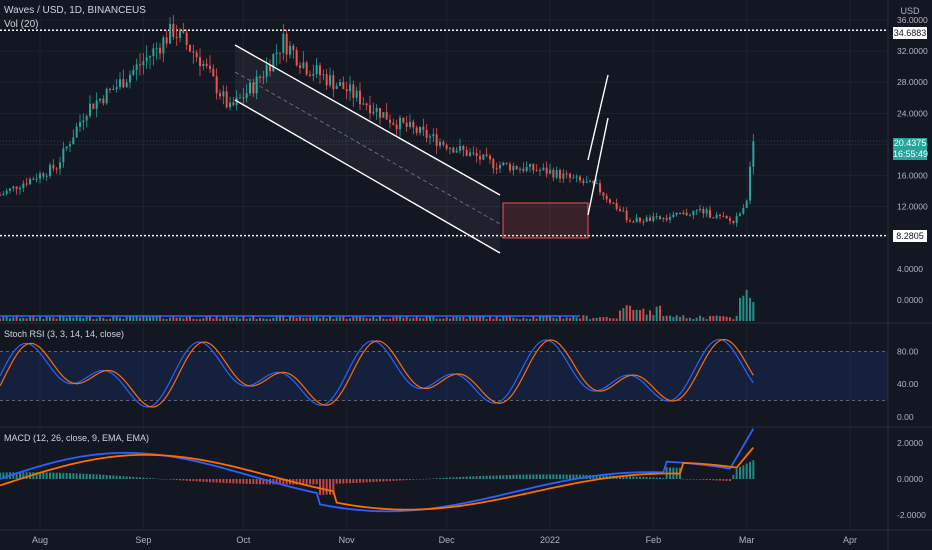 This screenshot has height=550, width=932. What do you see at coordinates (377, 305) in the screenshot?
I see `volume-bars` at bounding box center [377, 305].